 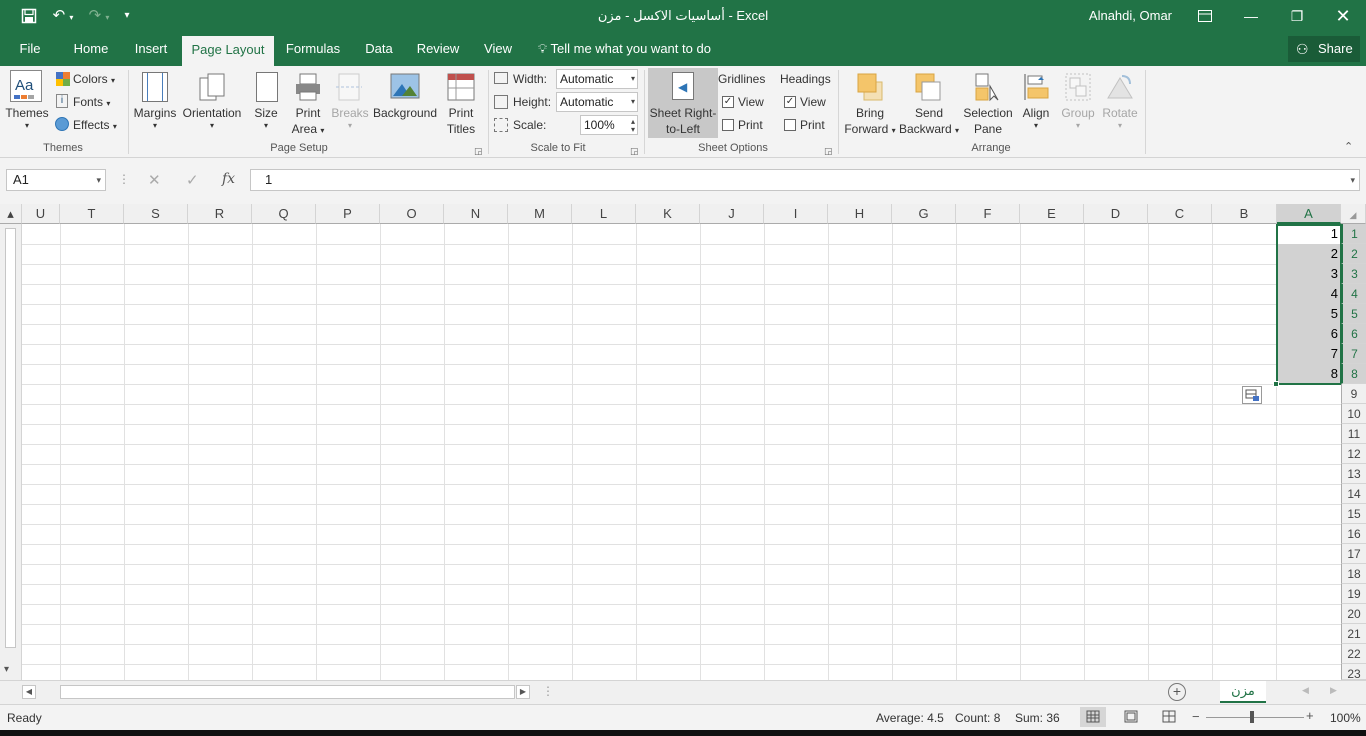 What do you see at coordinates (1093, 717) in the screenshot?
I see `normal-view-icon` at bounding box center [1093, 717].